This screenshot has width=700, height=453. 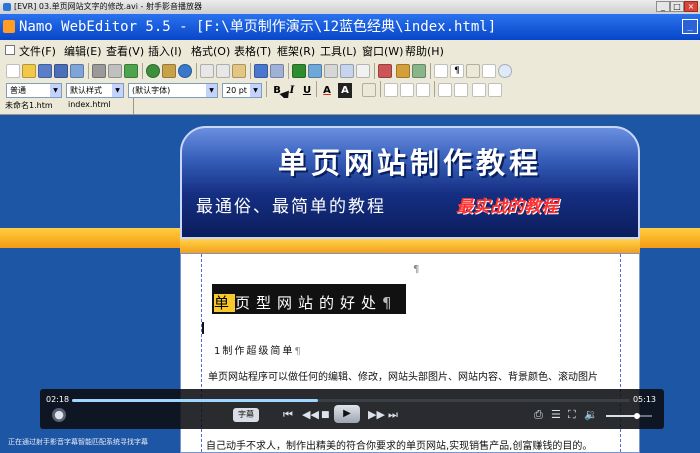 I want to click on doc-menu-icon, so click(x=10, y=50).